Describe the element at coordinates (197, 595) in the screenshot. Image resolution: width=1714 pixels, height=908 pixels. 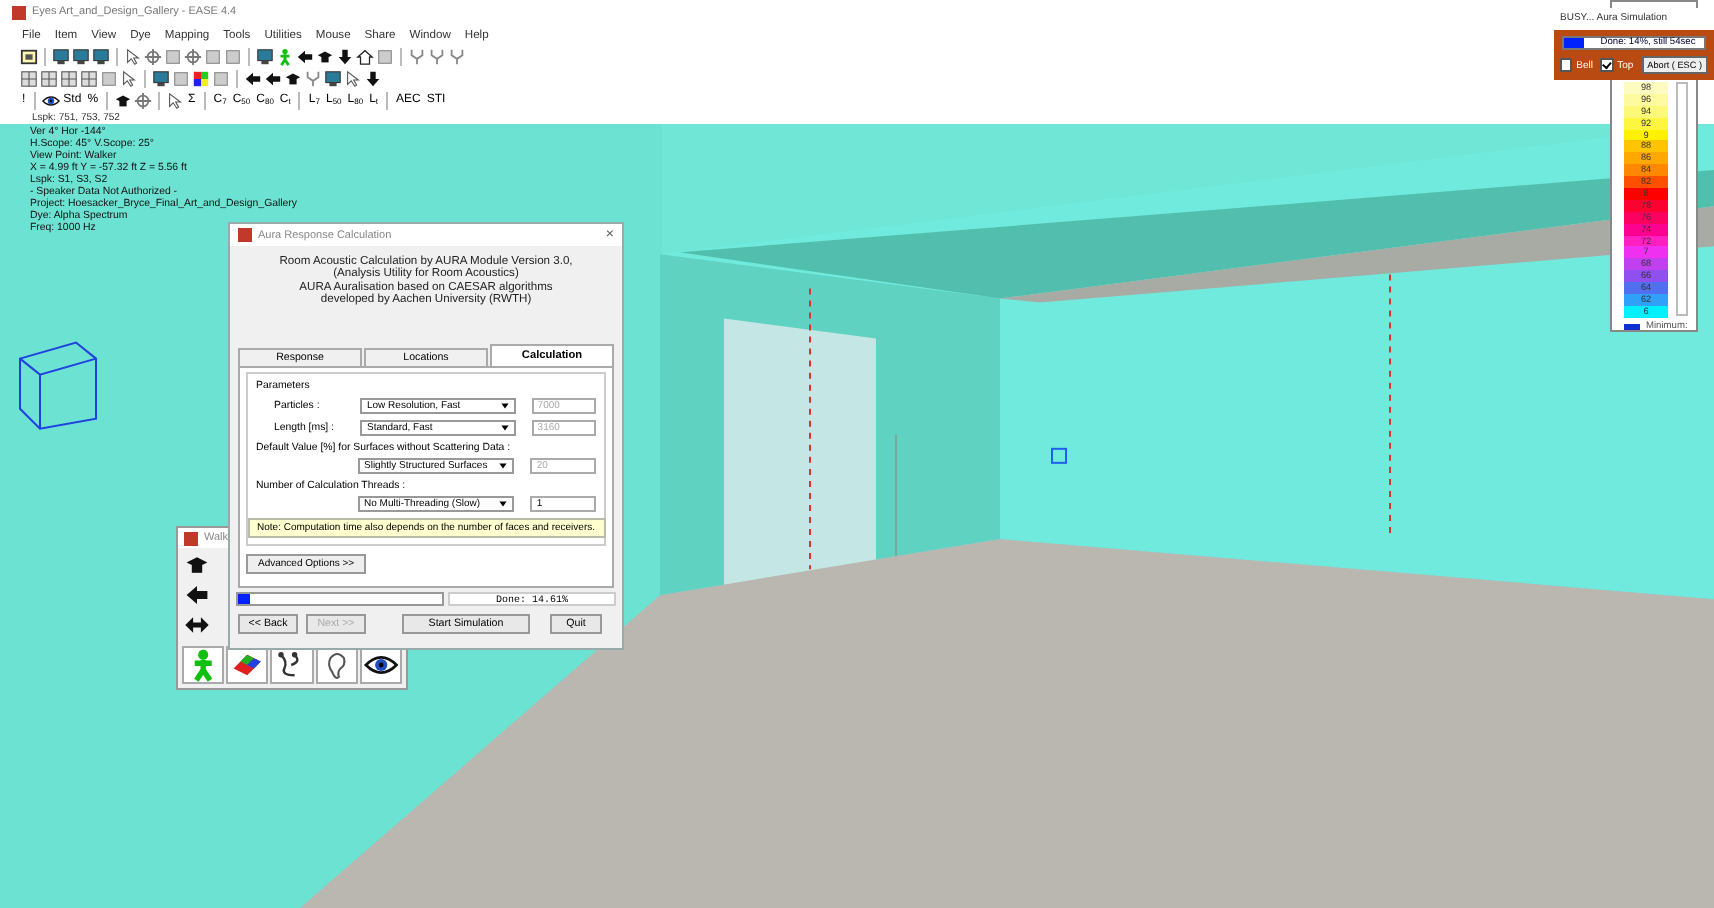
I see `left-arrow-icon` at that location.